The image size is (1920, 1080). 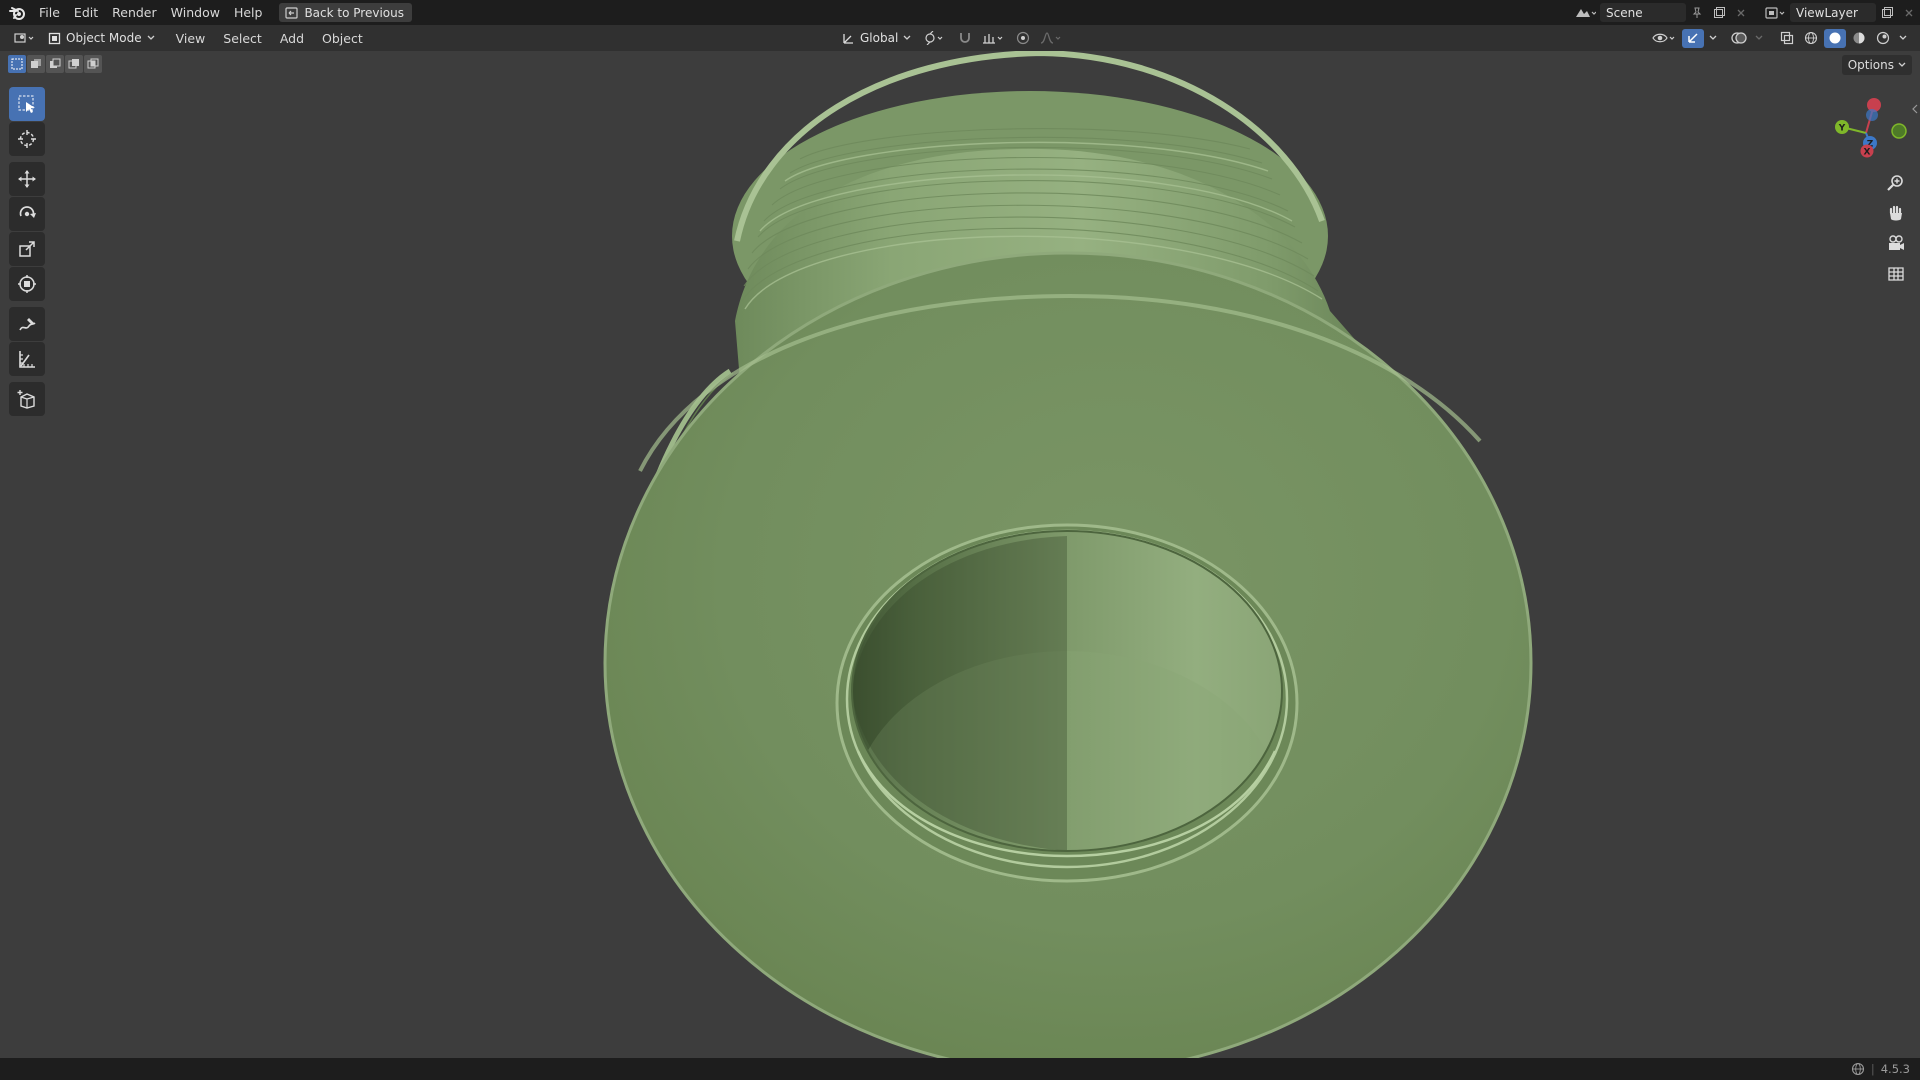 I want to click on move-tool, so click(x=27, y=179).